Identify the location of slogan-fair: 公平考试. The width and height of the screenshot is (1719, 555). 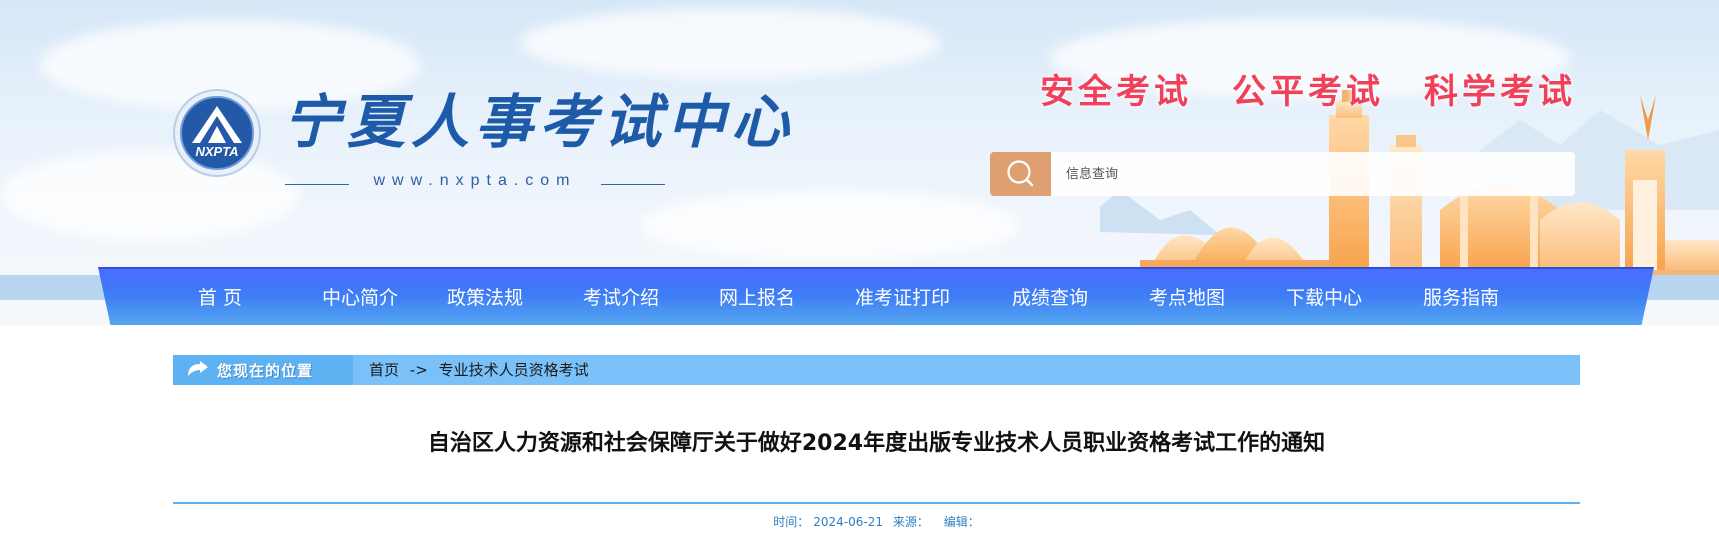
(1308, 92).